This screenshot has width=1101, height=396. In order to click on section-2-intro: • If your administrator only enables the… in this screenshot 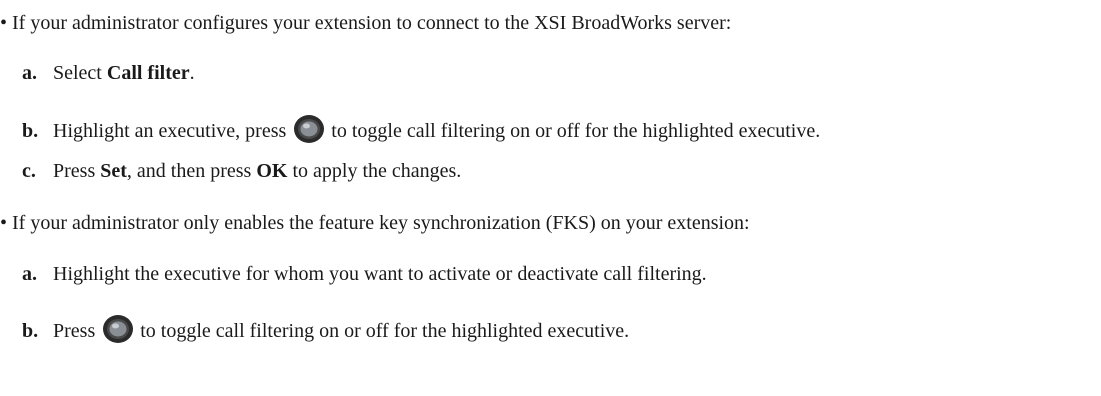, I will do `click(375, 223)`.